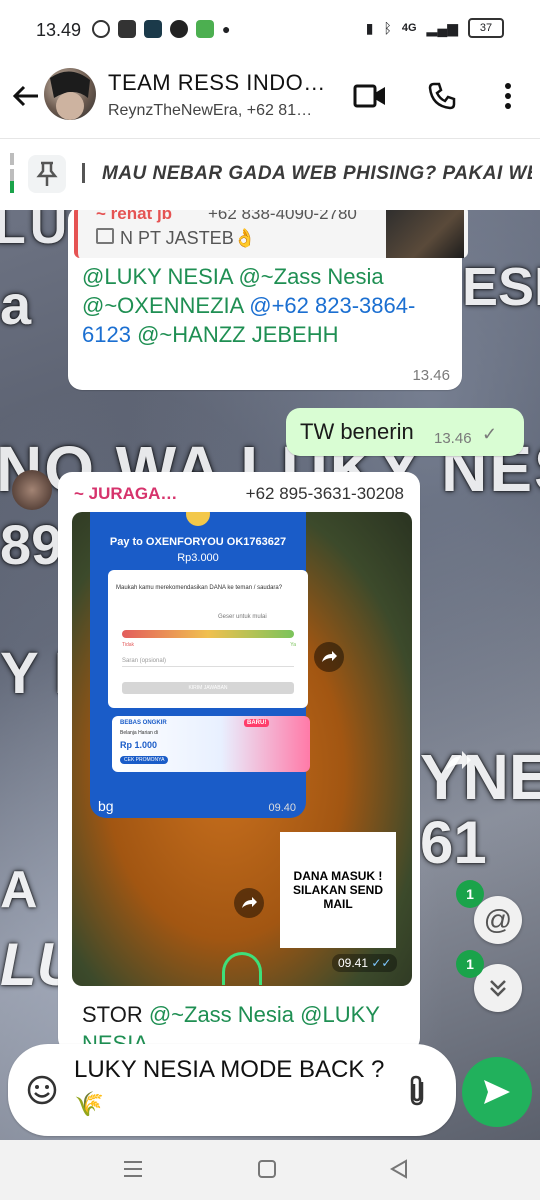  Describe the element at coordinates (234, 1087) in the screenshot. I see `message-input: LUKY NESIA MODE BACK ? 🌾` at that location.